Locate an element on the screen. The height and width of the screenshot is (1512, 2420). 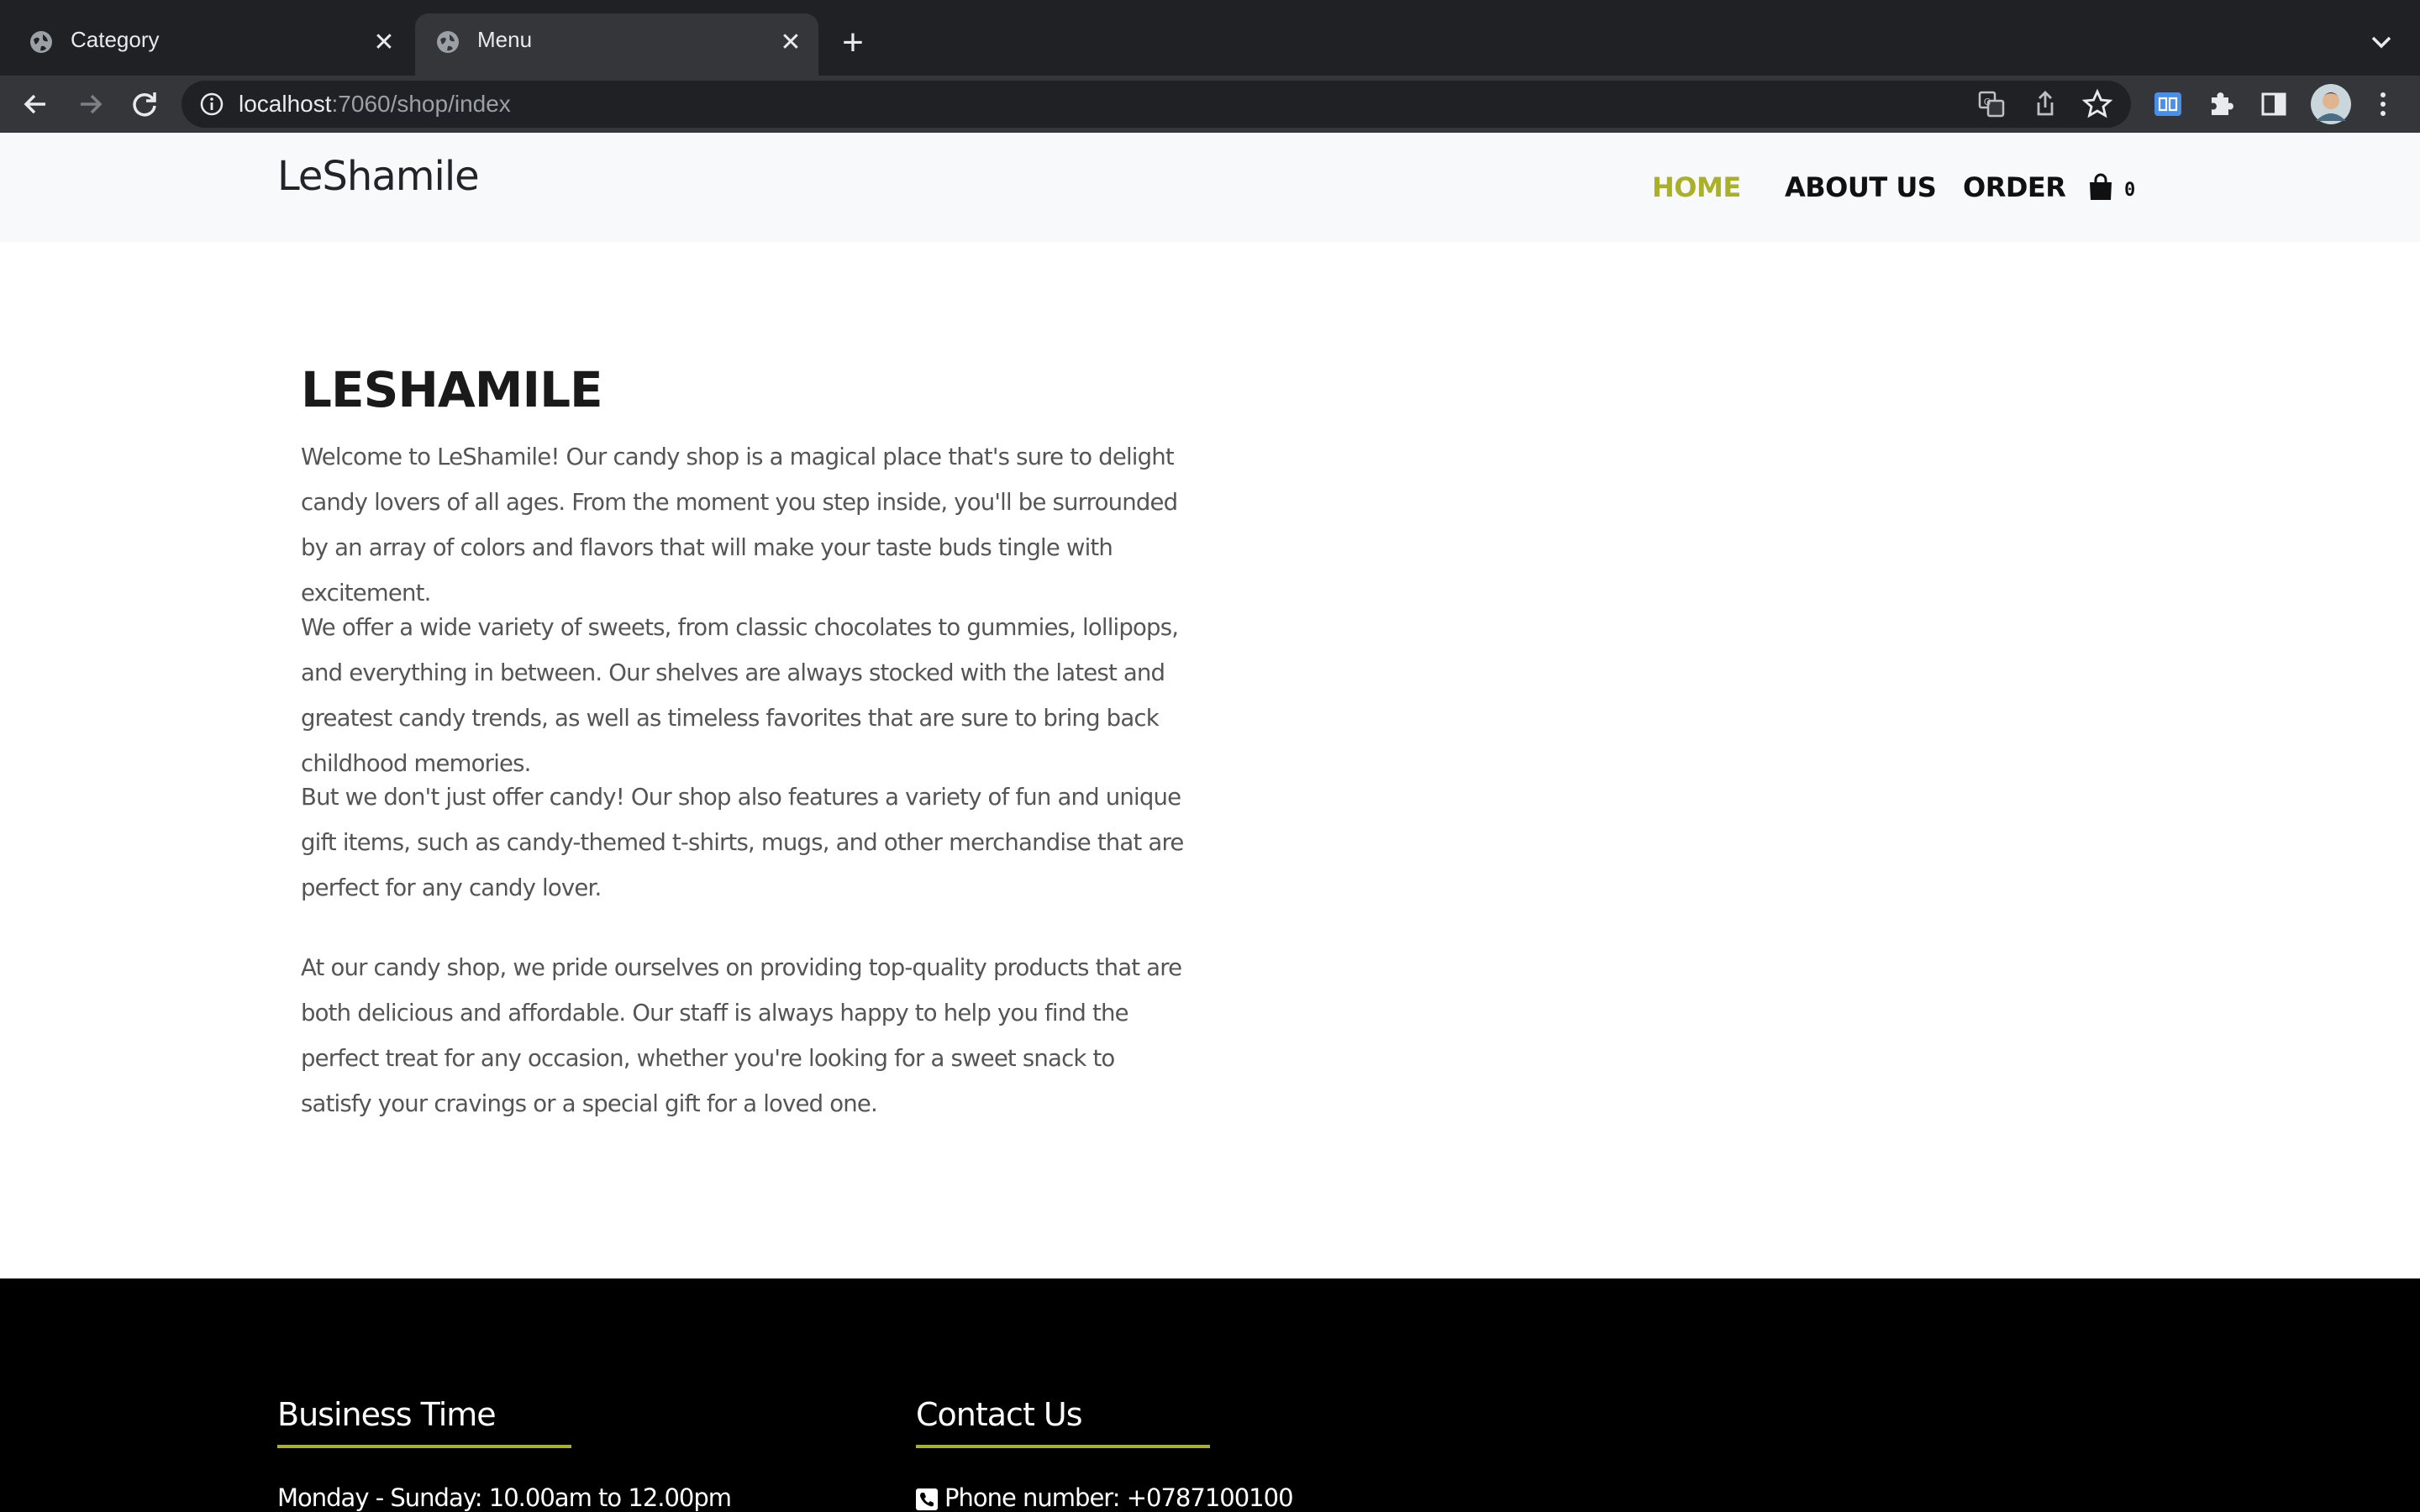
tab-title: Menu is located at coordinates (505, 39).